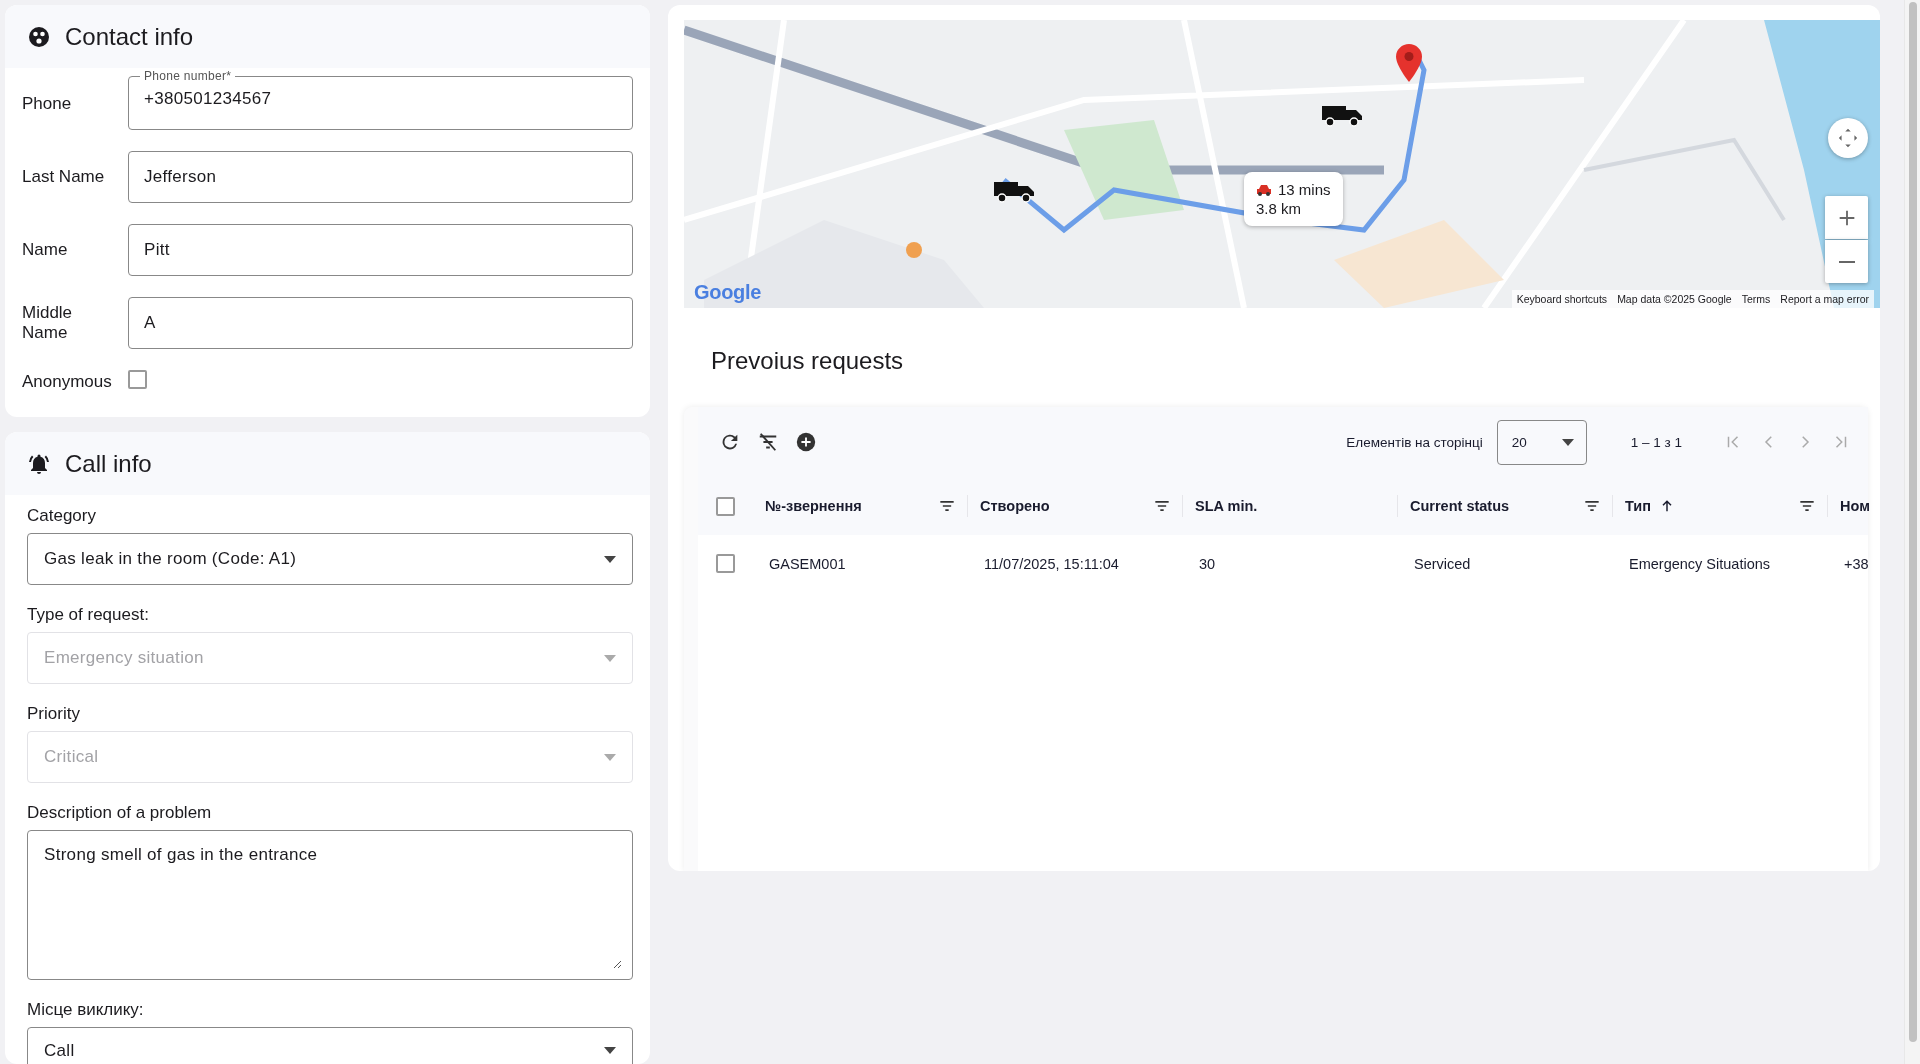 This screenshot has height=1064, width=1920. Describe the element at coordinates (1414, 442) in the screenshot. I see `page-size-label: Елементів на сторінці` at that location.